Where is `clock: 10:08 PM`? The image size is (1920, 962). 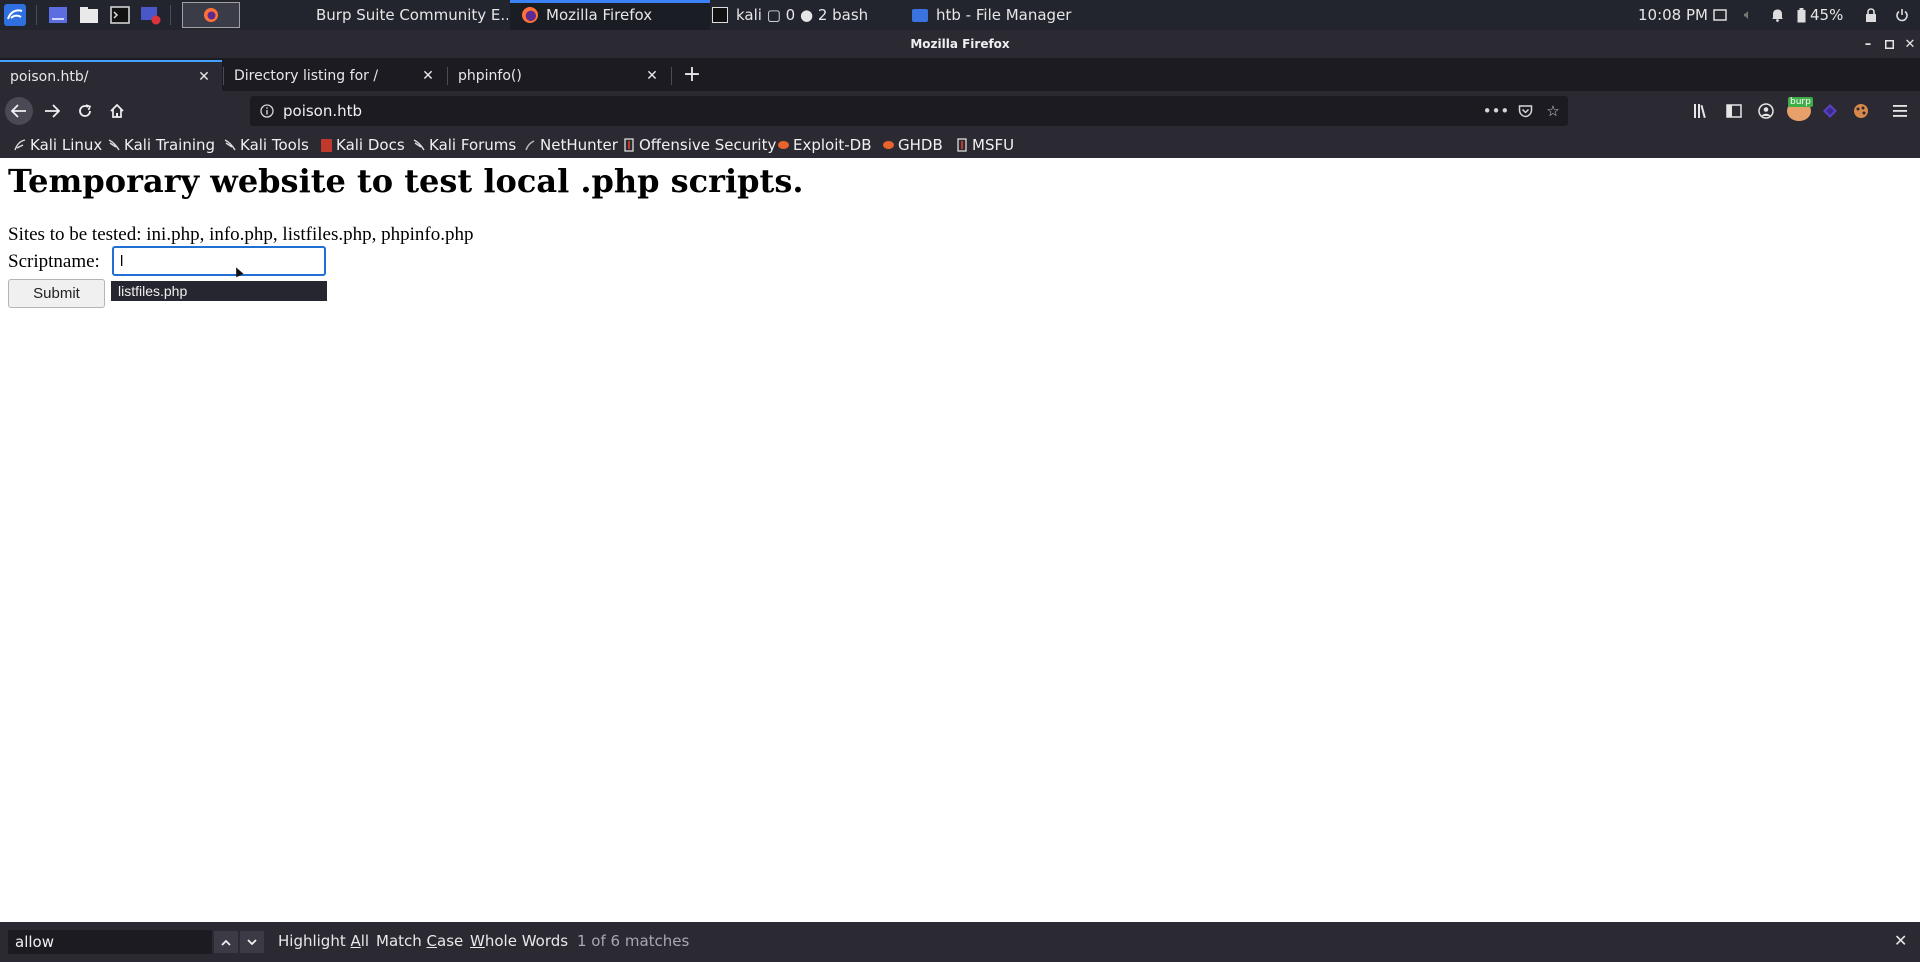
clock: 10:08 PM is located at coordinates (1673, 15).